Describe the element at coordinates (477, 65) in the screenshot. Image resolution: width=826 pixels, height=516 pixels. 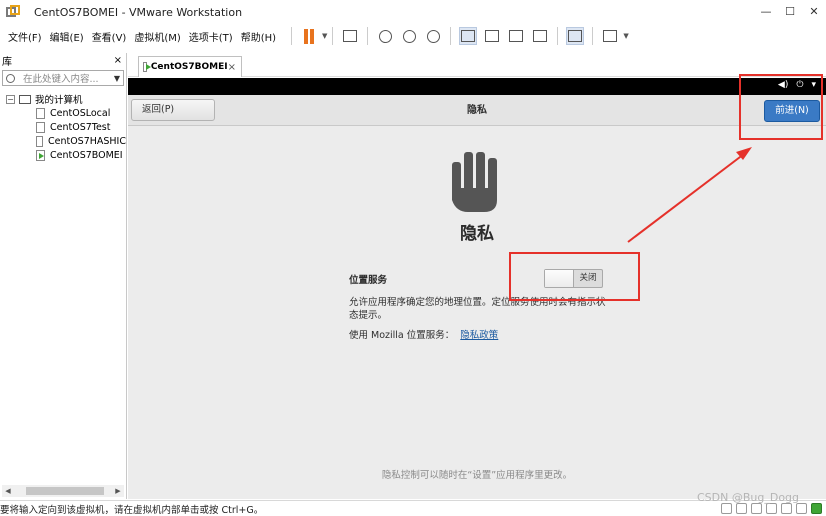
I see `tab-strip: CentOS7BOMEI ×` at that location.